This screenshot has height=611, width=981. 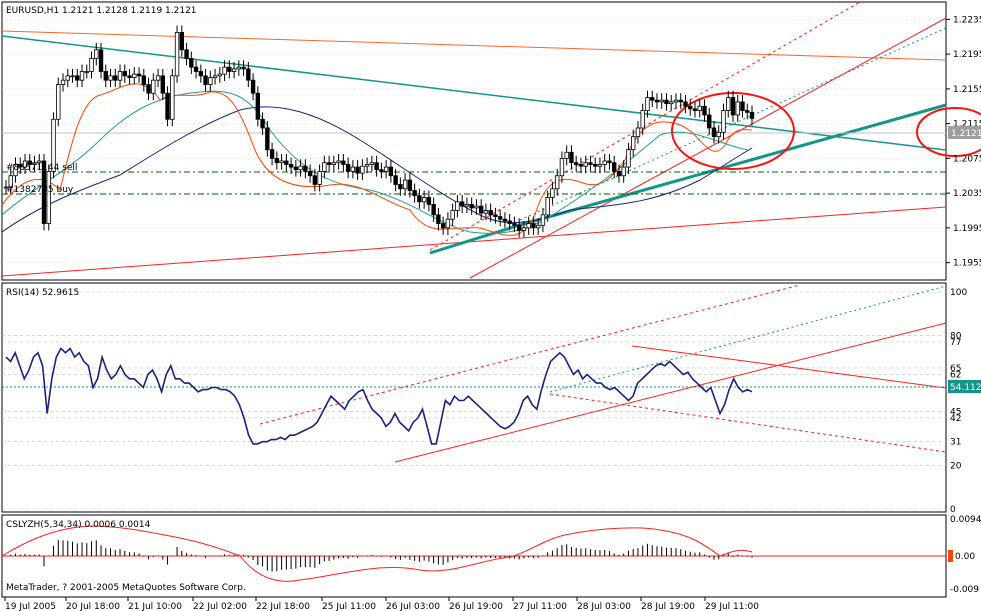 I want to click on rsi-tick-label: 20, so click(x=956, y=467).